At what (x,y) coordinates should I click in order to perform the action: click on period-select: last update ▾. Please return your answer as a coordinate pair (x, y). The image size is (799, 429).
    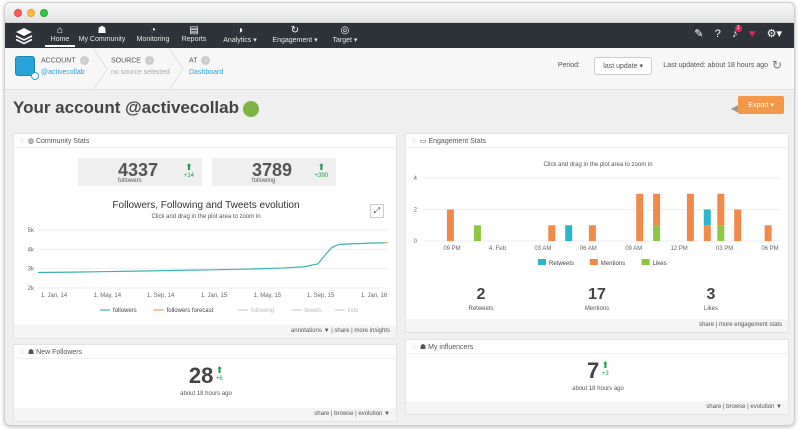
    Looking at the image, I should click on (621, 66).